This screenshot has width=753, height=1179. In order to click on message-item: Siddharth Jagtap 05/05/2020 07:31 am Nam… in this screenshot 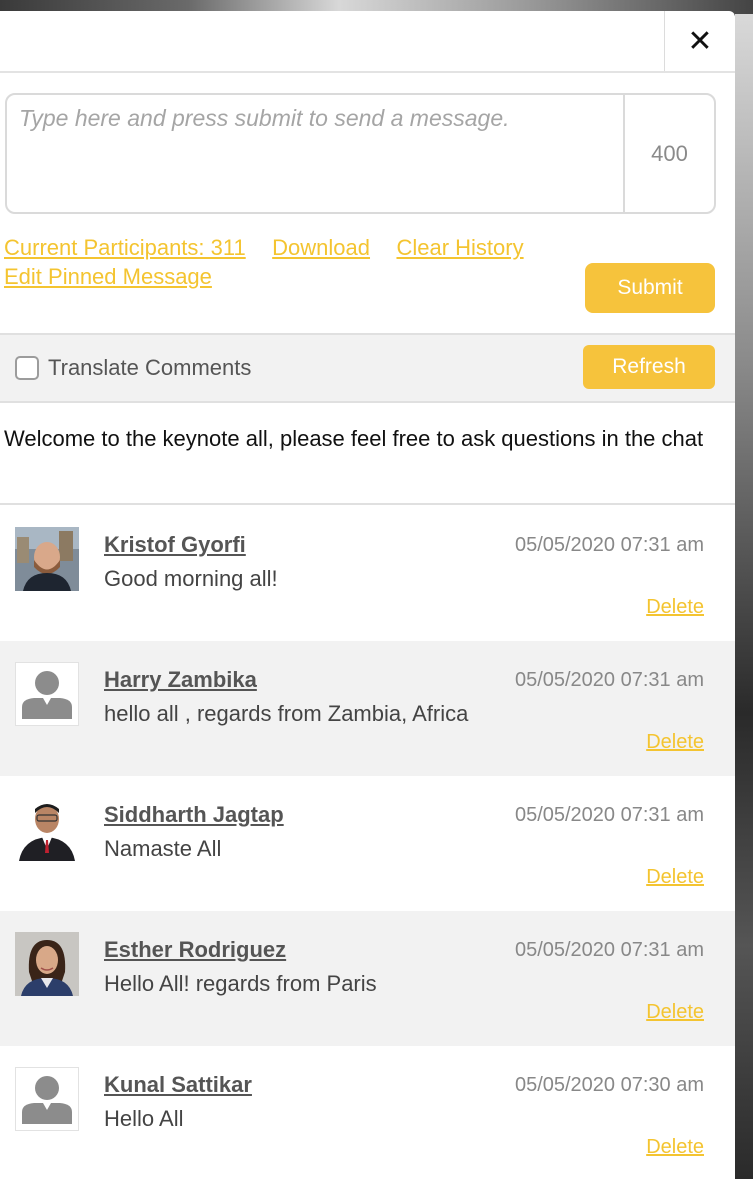, I will do `click(367, 843)`.